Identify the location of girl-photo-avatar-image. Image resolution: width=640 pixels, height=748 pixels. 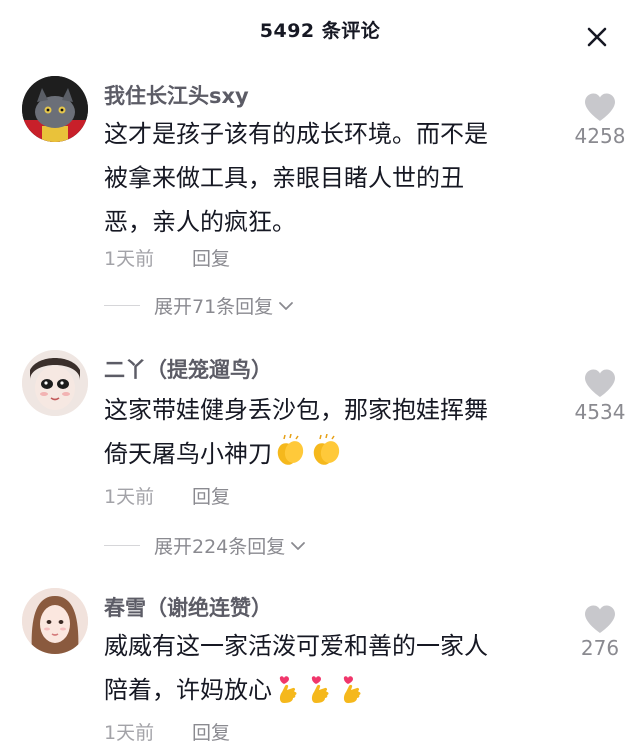
(55, 621).